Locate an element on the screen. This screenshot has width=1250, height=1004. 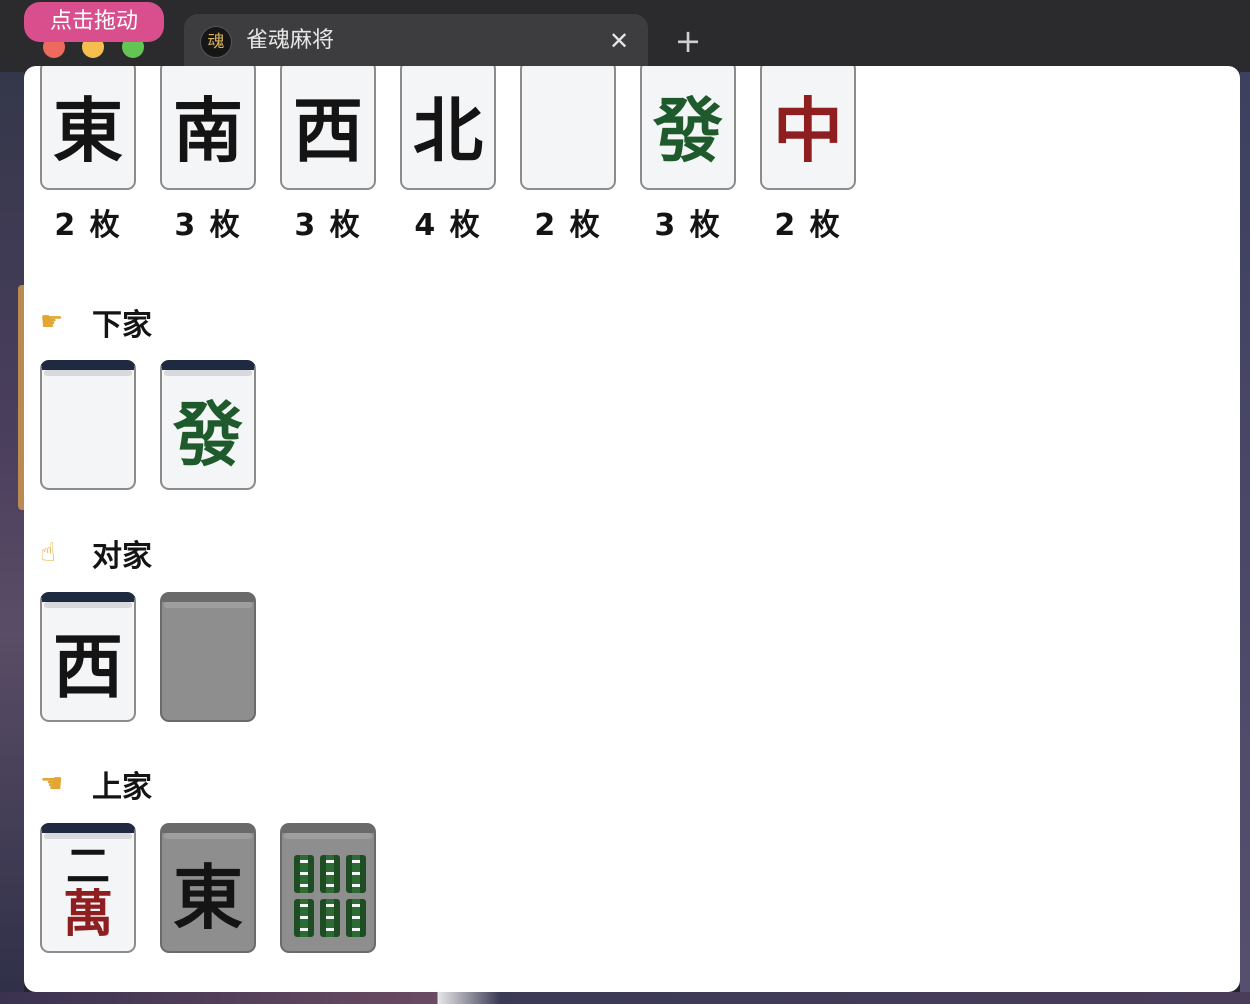
section-label: 对家 is located at coordinates (122, 556).